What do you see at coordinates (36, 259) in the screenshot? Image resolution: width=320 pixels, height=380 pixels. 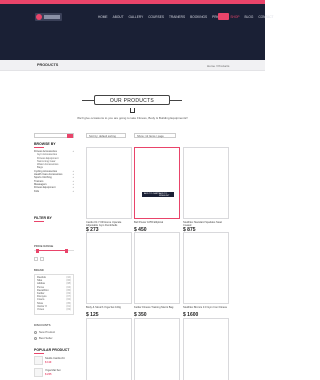 I see `price-min-box` at bounding box center [36, 259].